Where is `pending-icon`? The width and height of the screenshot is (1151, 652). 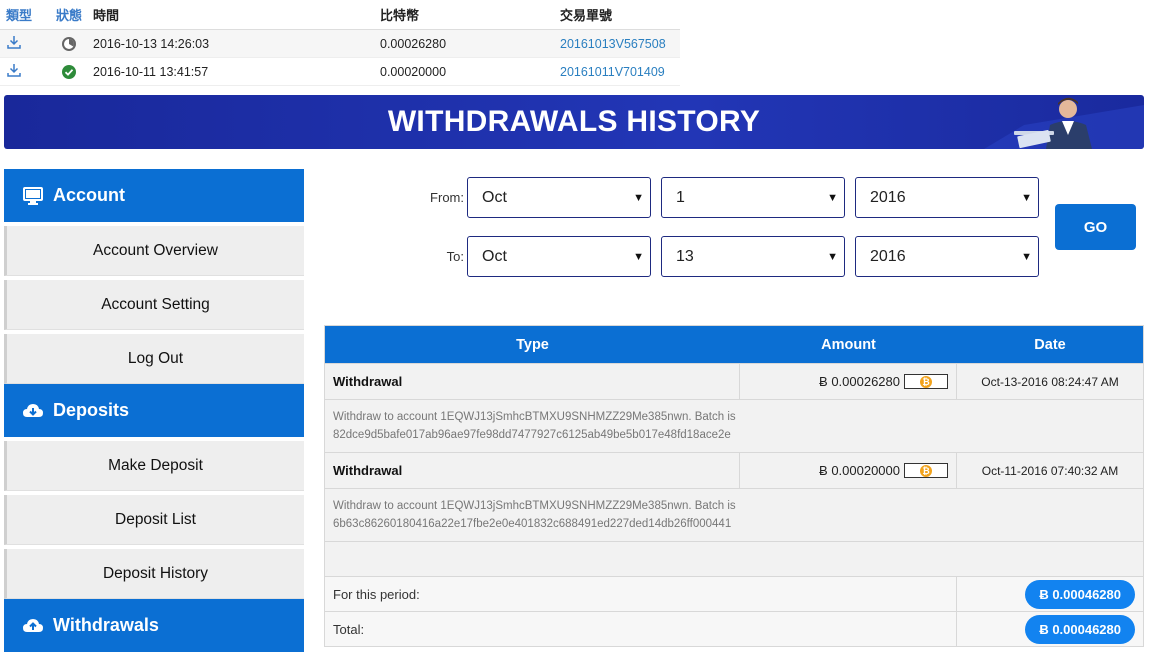
pending-icon is located at coordinates (69, 43).